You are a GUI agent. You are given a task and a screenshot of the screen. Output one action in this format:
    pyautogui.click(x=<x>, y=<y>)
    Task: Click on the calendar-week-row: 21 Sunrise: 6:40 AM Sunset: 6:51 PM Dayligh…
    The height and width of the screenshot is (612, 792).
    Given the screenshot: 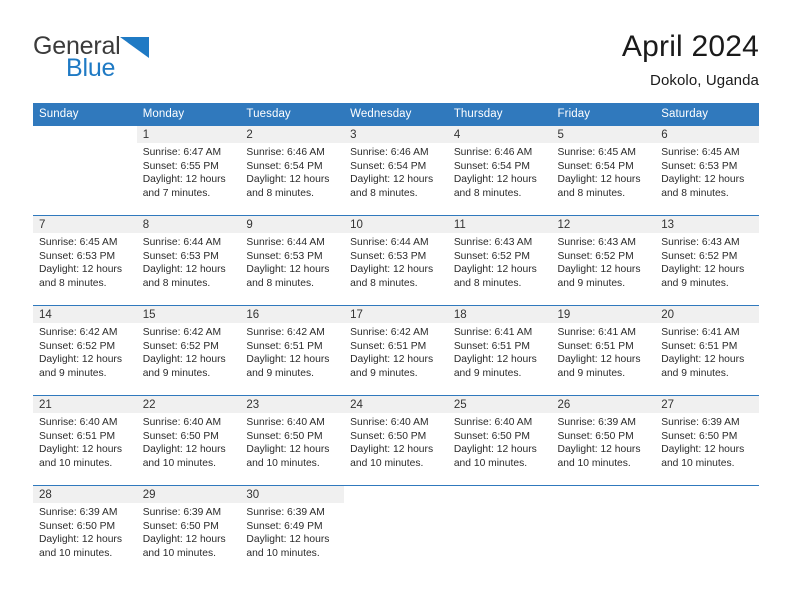 What is the action you would take?
    pyautogui.click(x=396, y=440)
    